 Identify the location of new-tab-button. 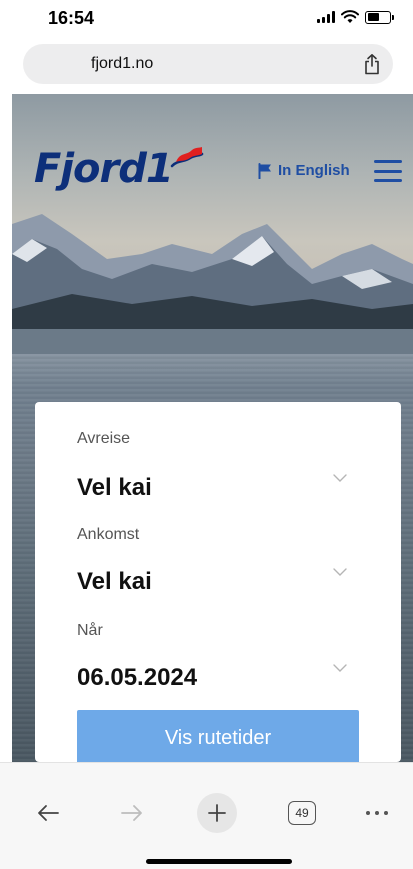
(217, 813).